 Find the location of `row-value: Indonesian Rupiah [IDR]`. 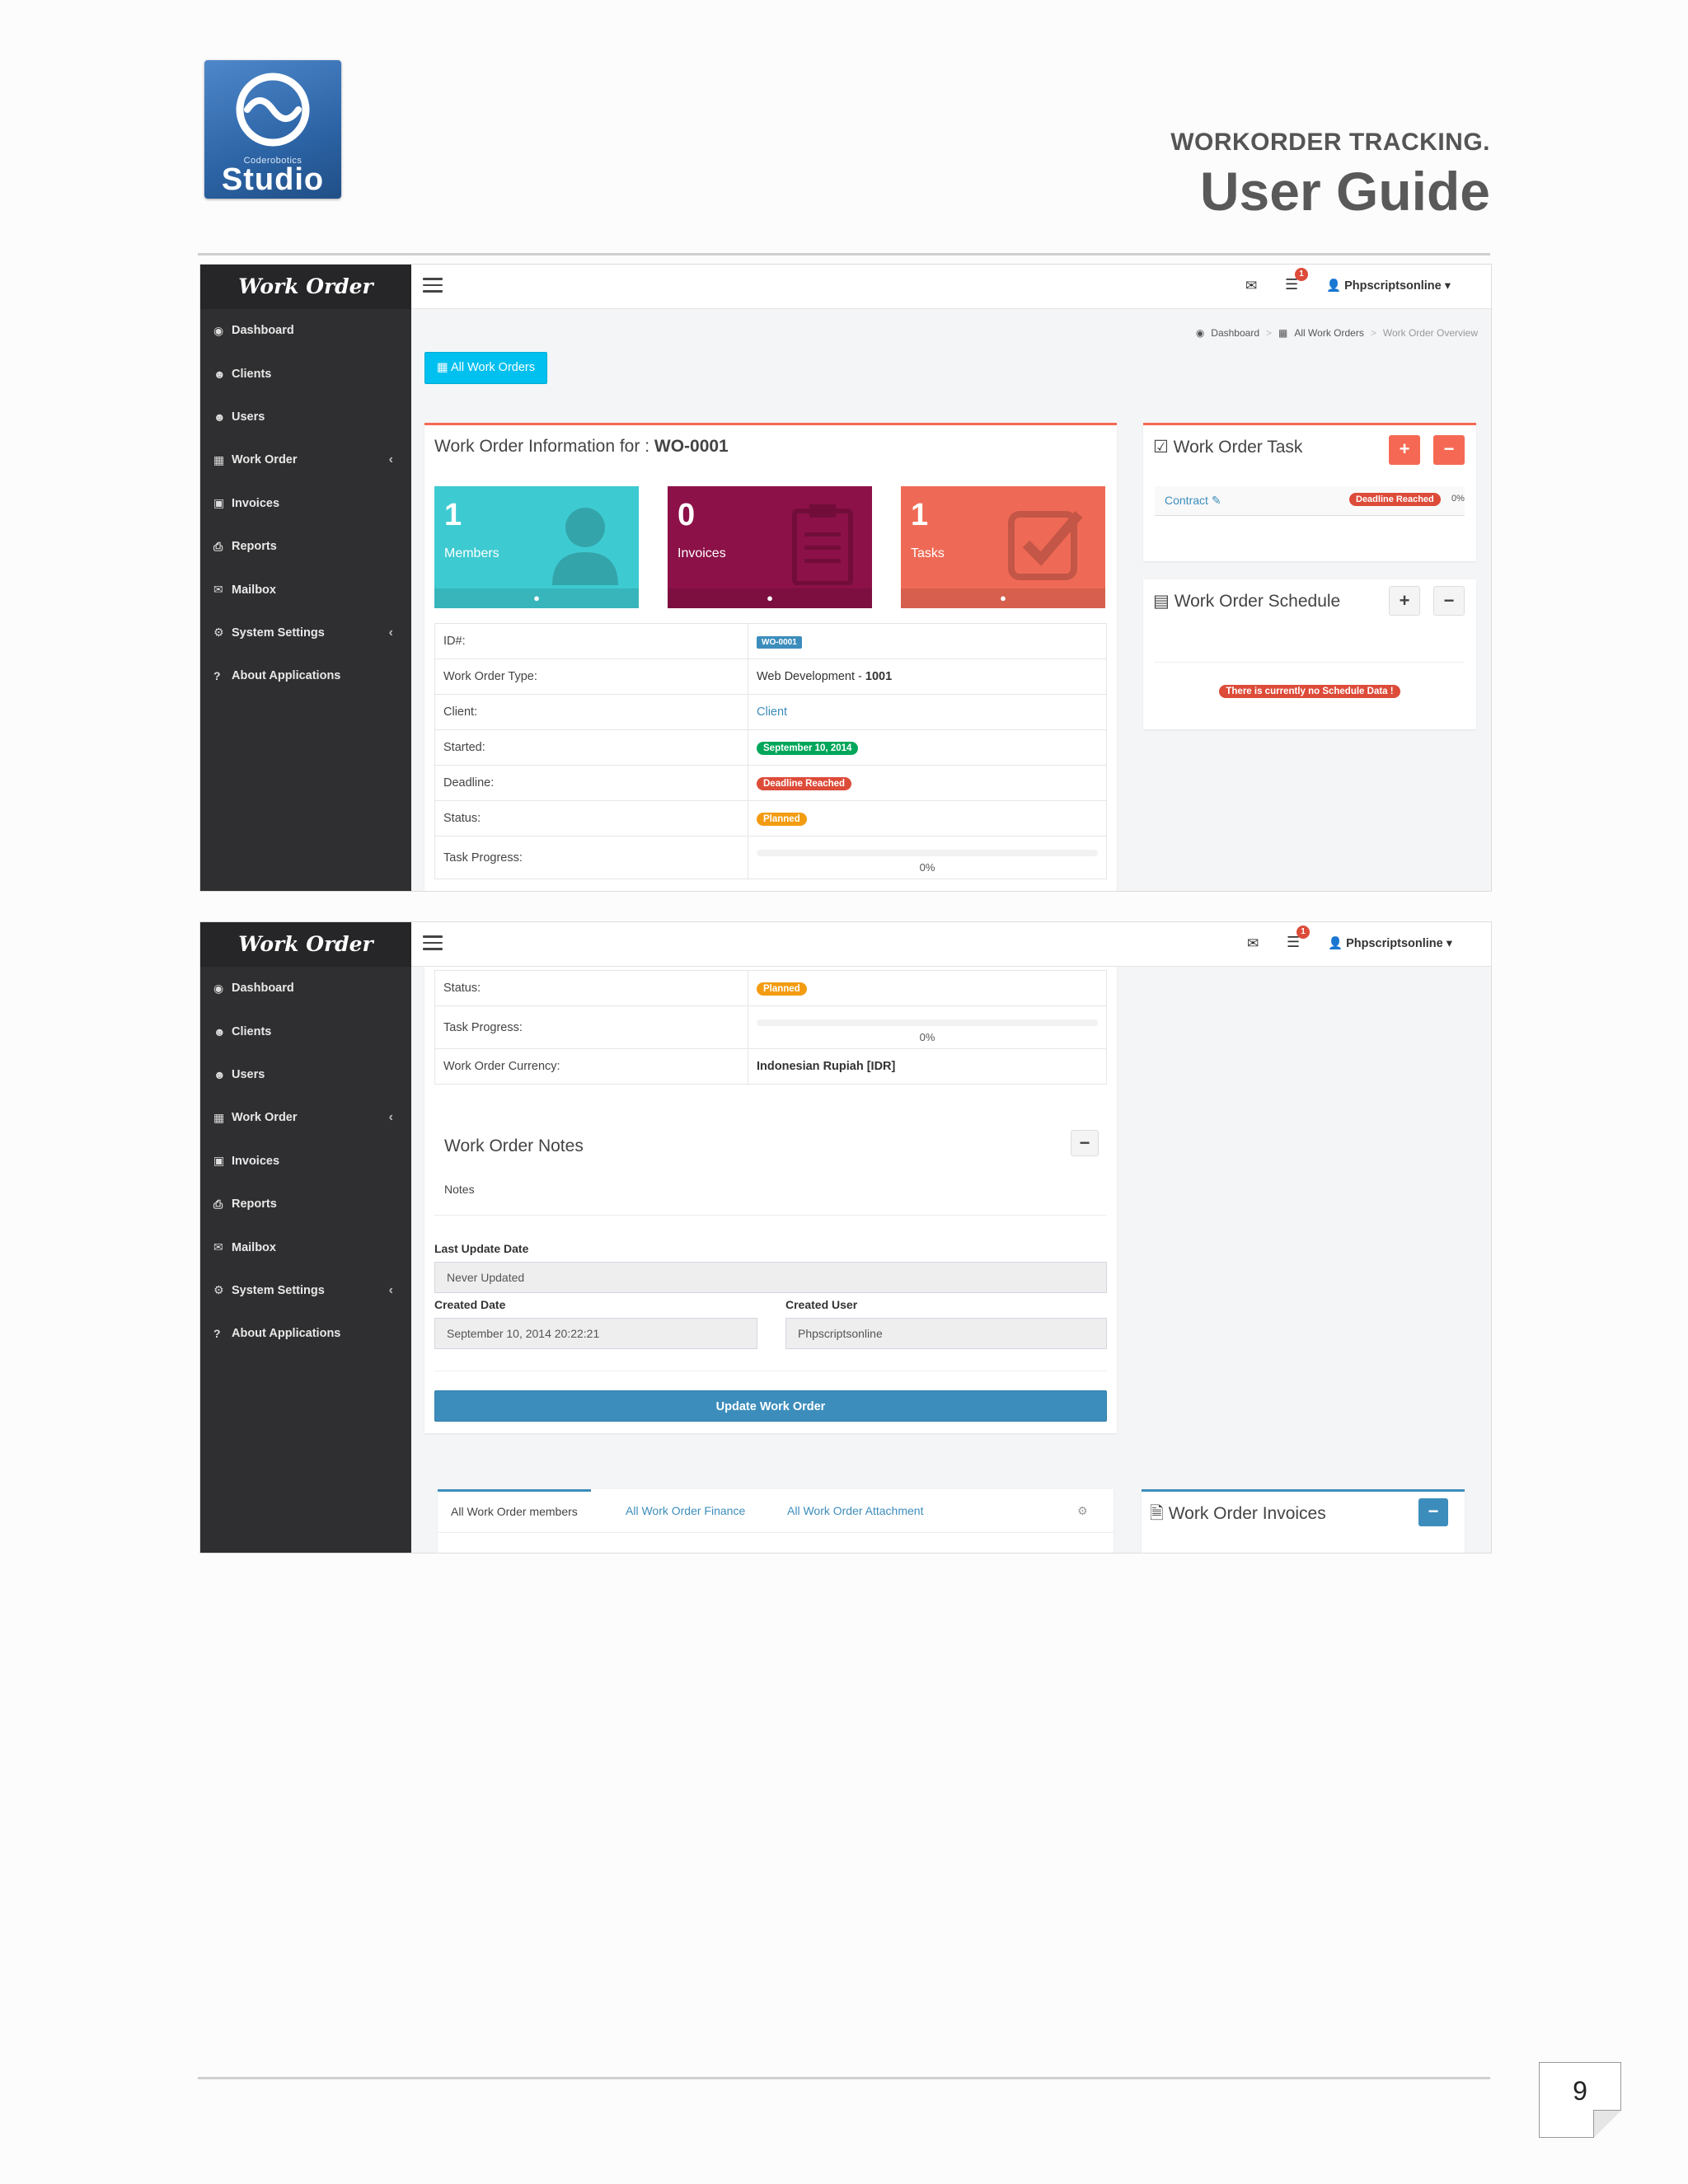

row-value: Indonesian Rupiah [IDR] is located at coordinates (927, 1066).